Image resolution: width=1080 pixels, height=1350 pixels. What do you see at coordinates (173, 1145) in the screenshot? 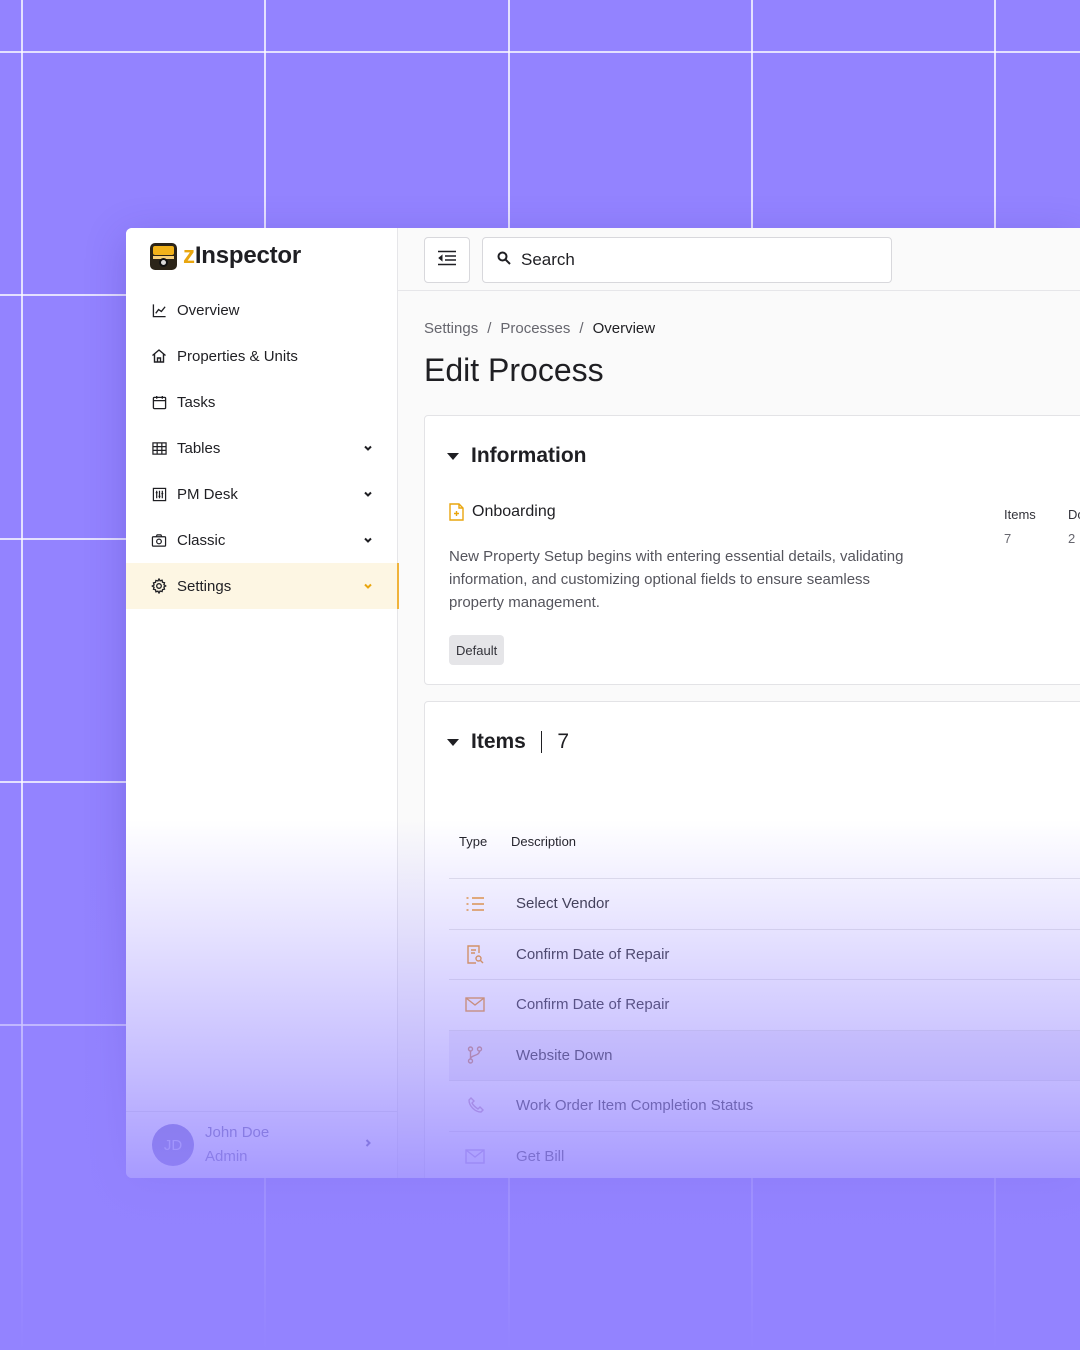
I see `avatar: JD` at bounding box center [173, 1145].